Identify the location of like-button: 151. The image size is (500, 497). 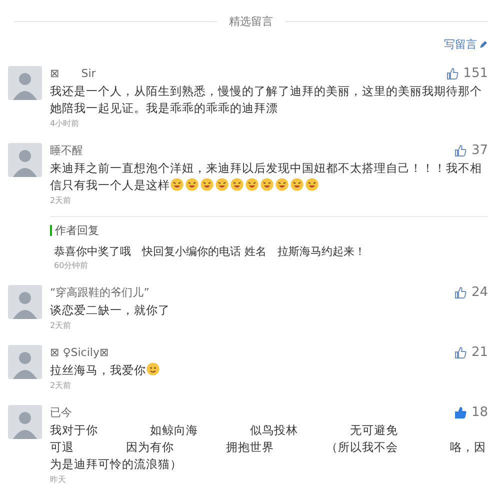
(467, 73).